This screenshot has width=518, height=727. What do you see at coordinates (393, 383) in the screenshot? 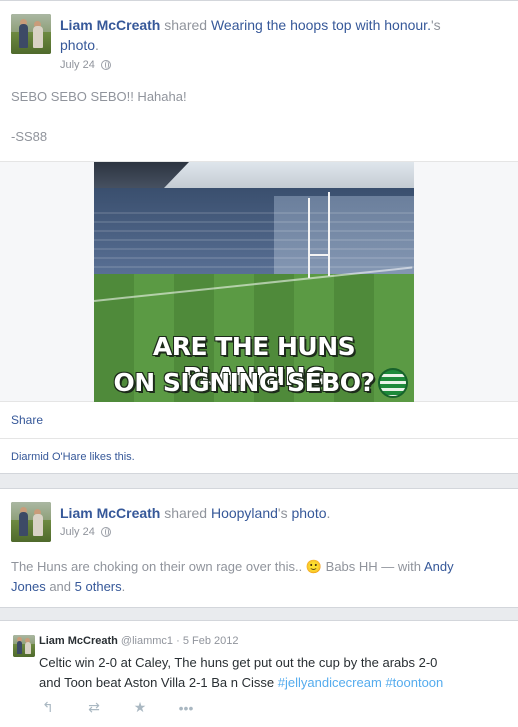
I see `club-crest-icon` at bounding box center [393, 383].